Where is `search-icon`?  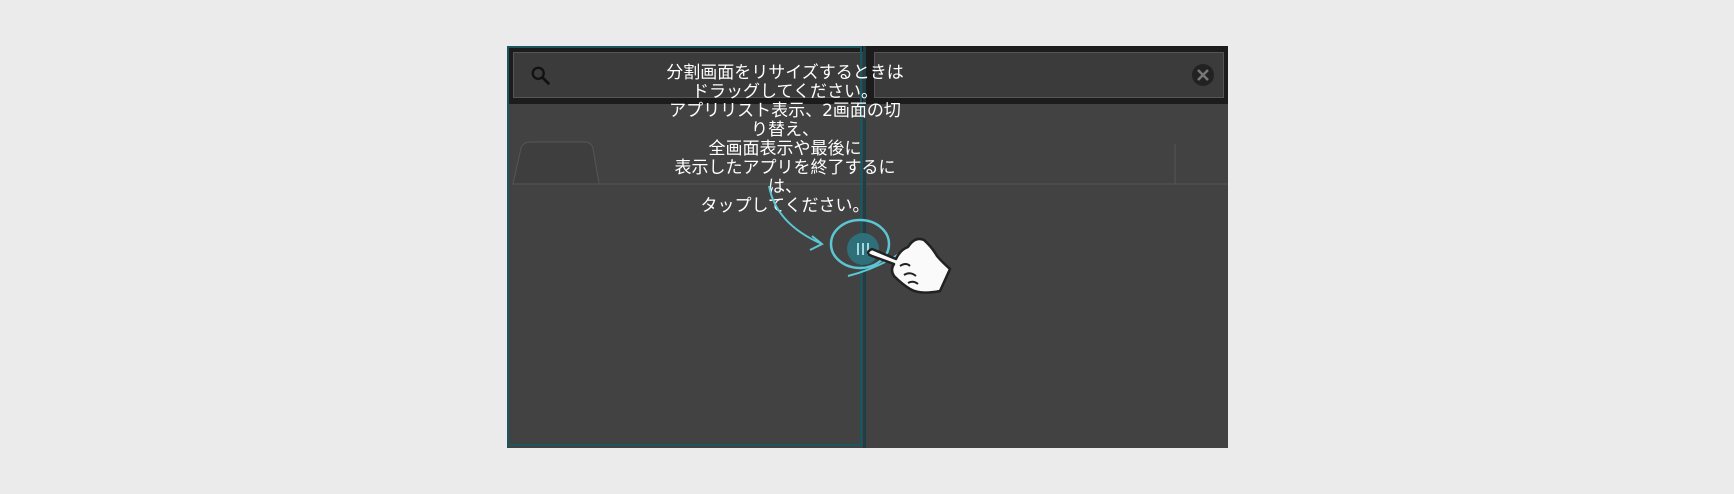
search-icon is located at coordinates (541, 76).